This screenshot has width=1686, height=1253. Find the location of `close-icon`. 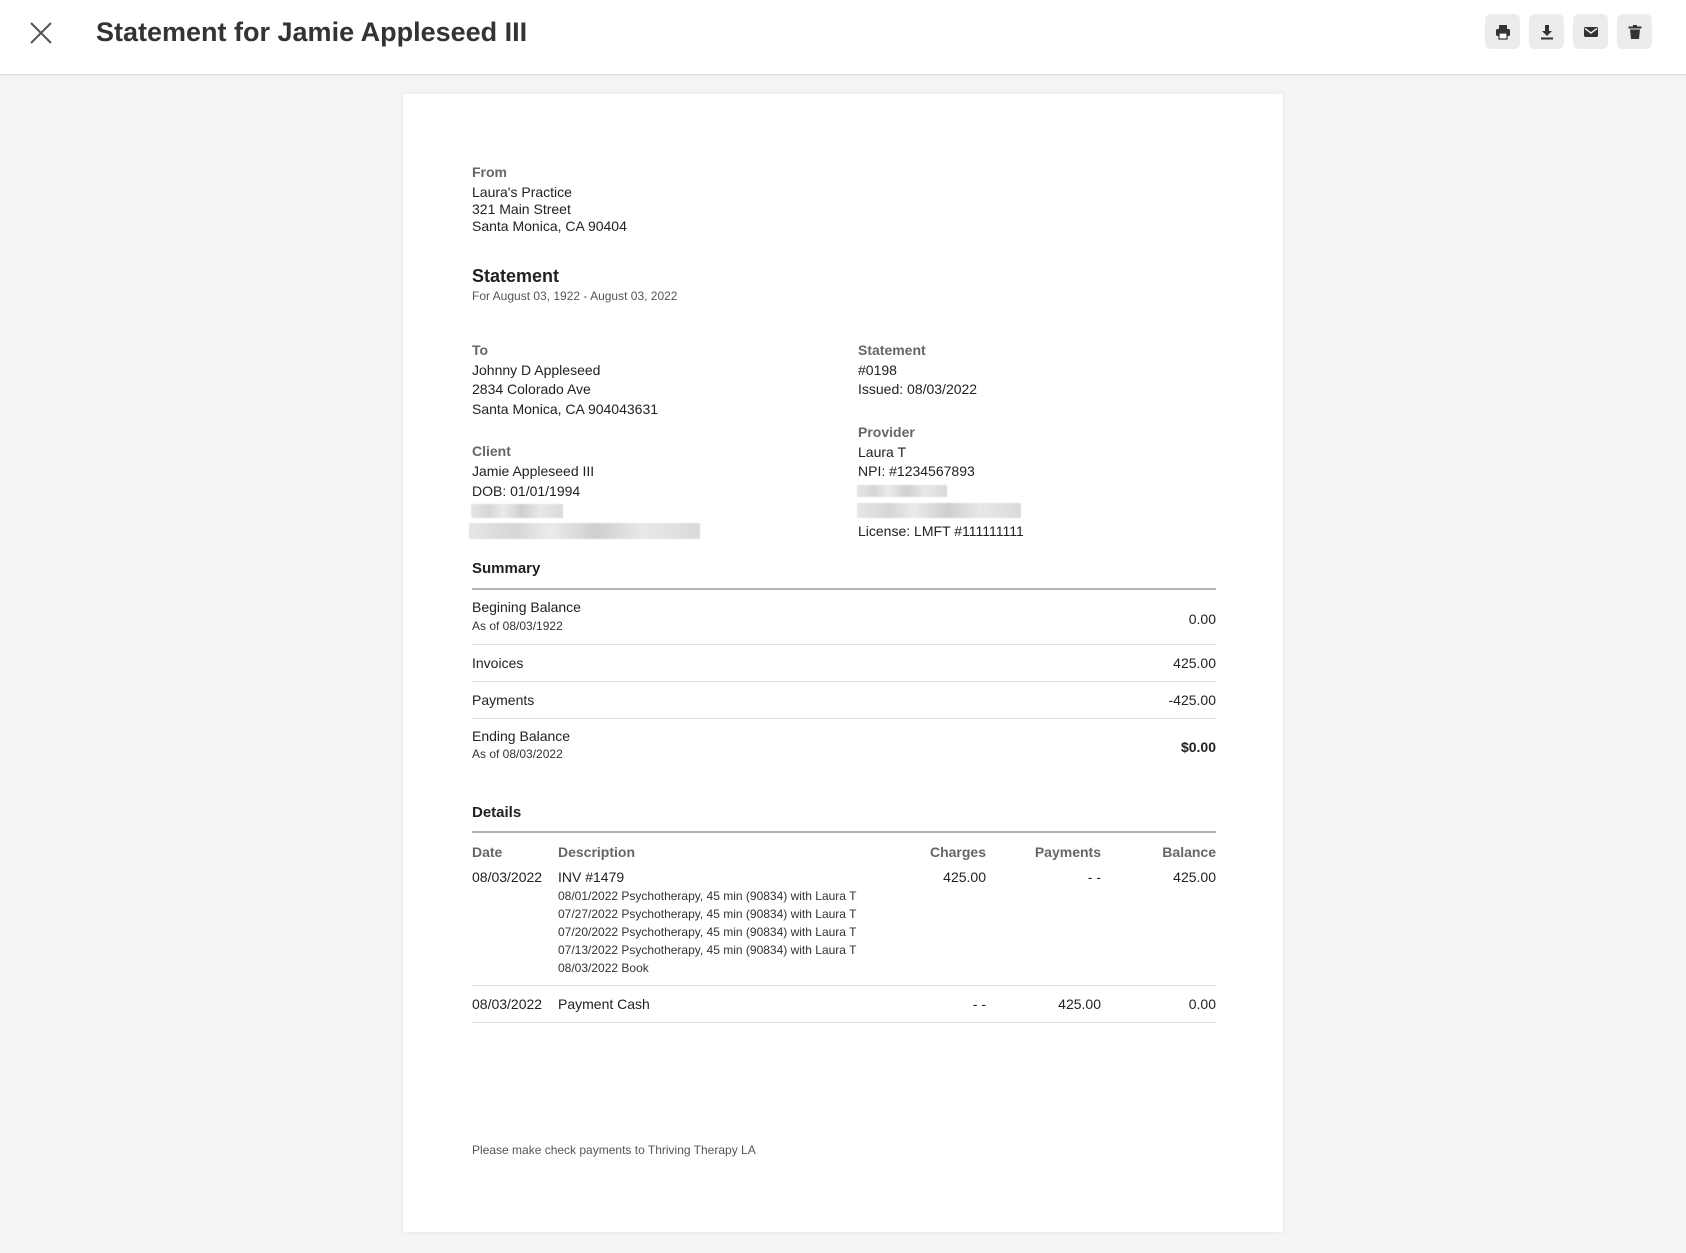

close-icon is located at coordinates (41, 33).